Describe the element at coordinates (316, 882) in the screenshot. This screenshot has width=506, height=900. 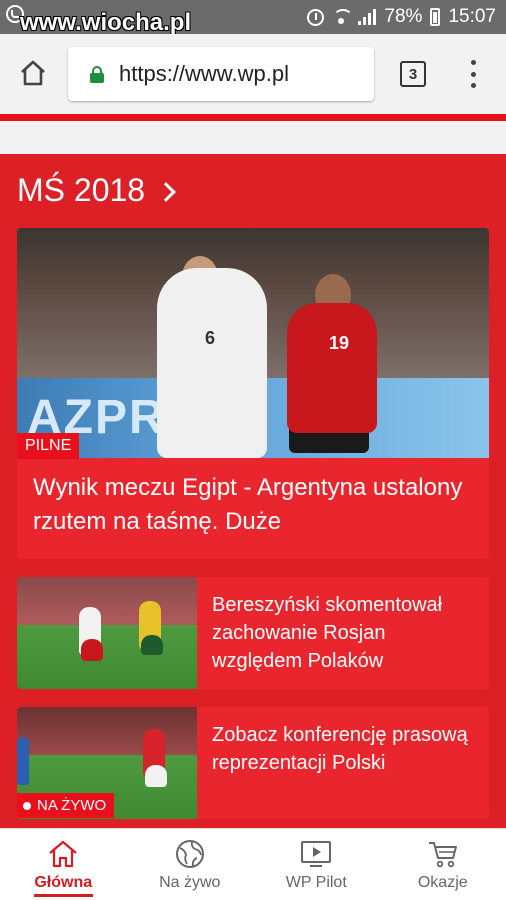
I see `nav-label: WP Pilot` at that location.